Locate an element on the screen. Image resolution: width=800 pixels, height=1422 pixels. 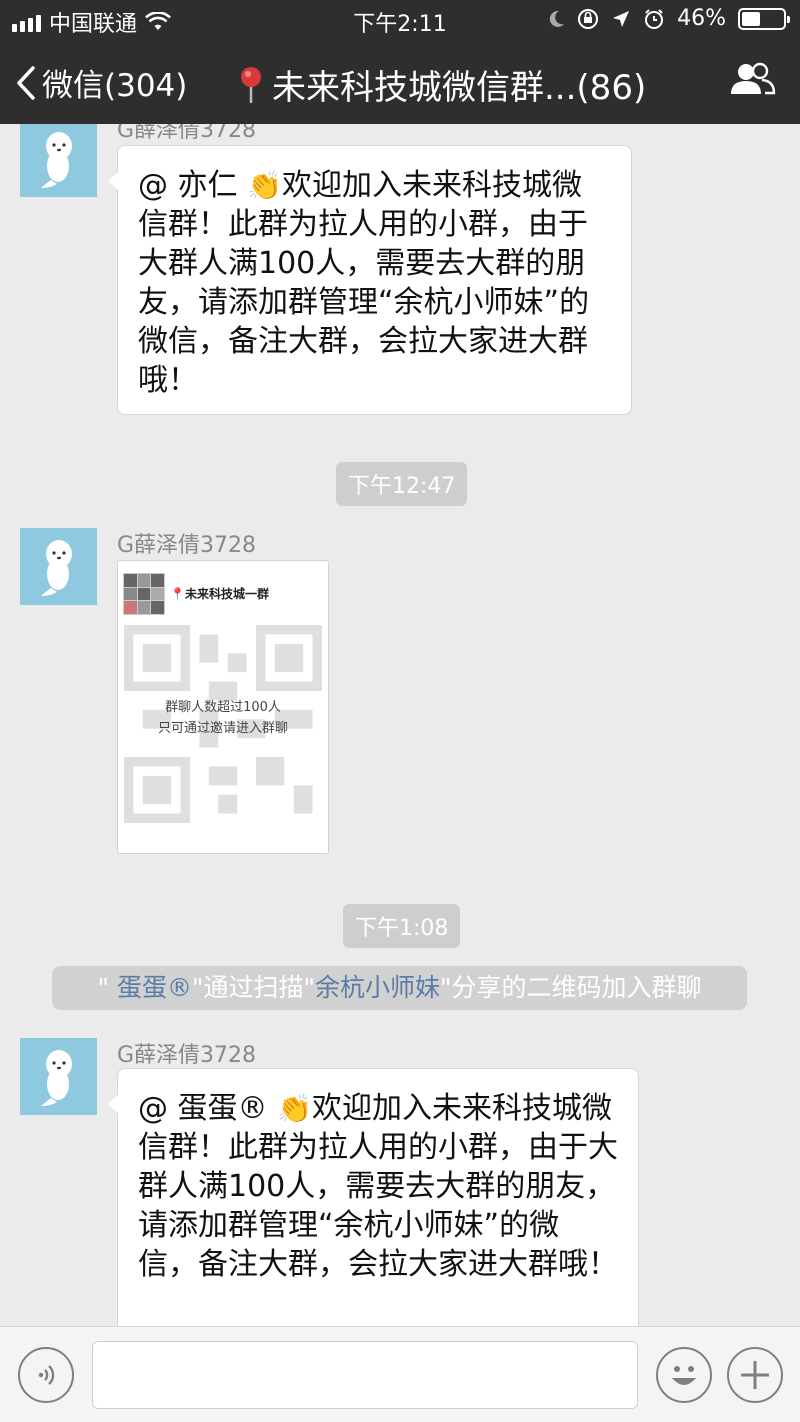
system-message: " 蛋蛋®"通过扫描"余杭小师妹"分享的二维码加入群聊 is located at coordinates (399, 988).